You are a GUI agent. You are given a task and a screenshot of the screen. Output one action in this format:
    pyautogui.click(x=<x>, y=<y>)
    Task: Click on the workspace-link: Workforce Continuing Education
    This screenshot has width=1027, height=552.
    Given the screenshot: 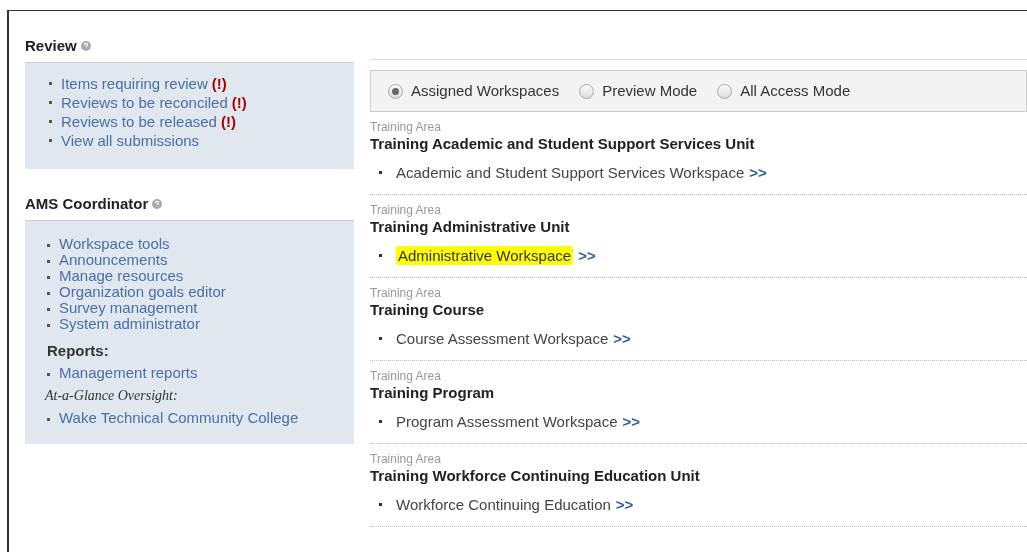 What is the action you would take?
    pyautogui.click(x=503, y=504)
    